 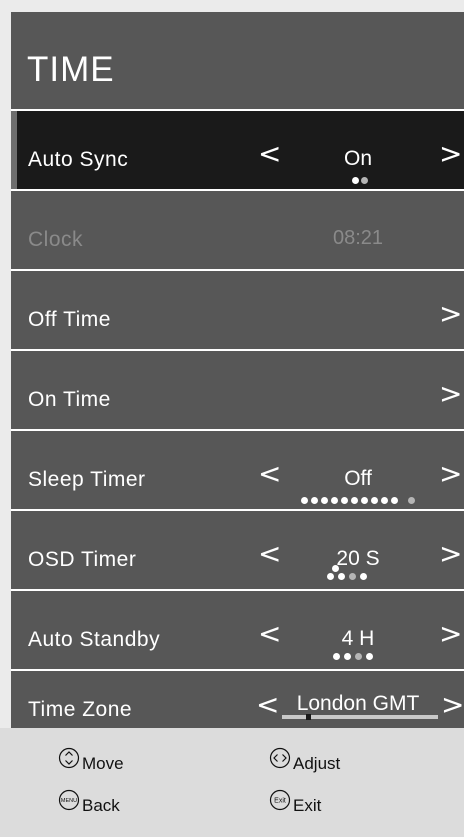 I want to click on hint-move: Move, so click(x=91, y=758).